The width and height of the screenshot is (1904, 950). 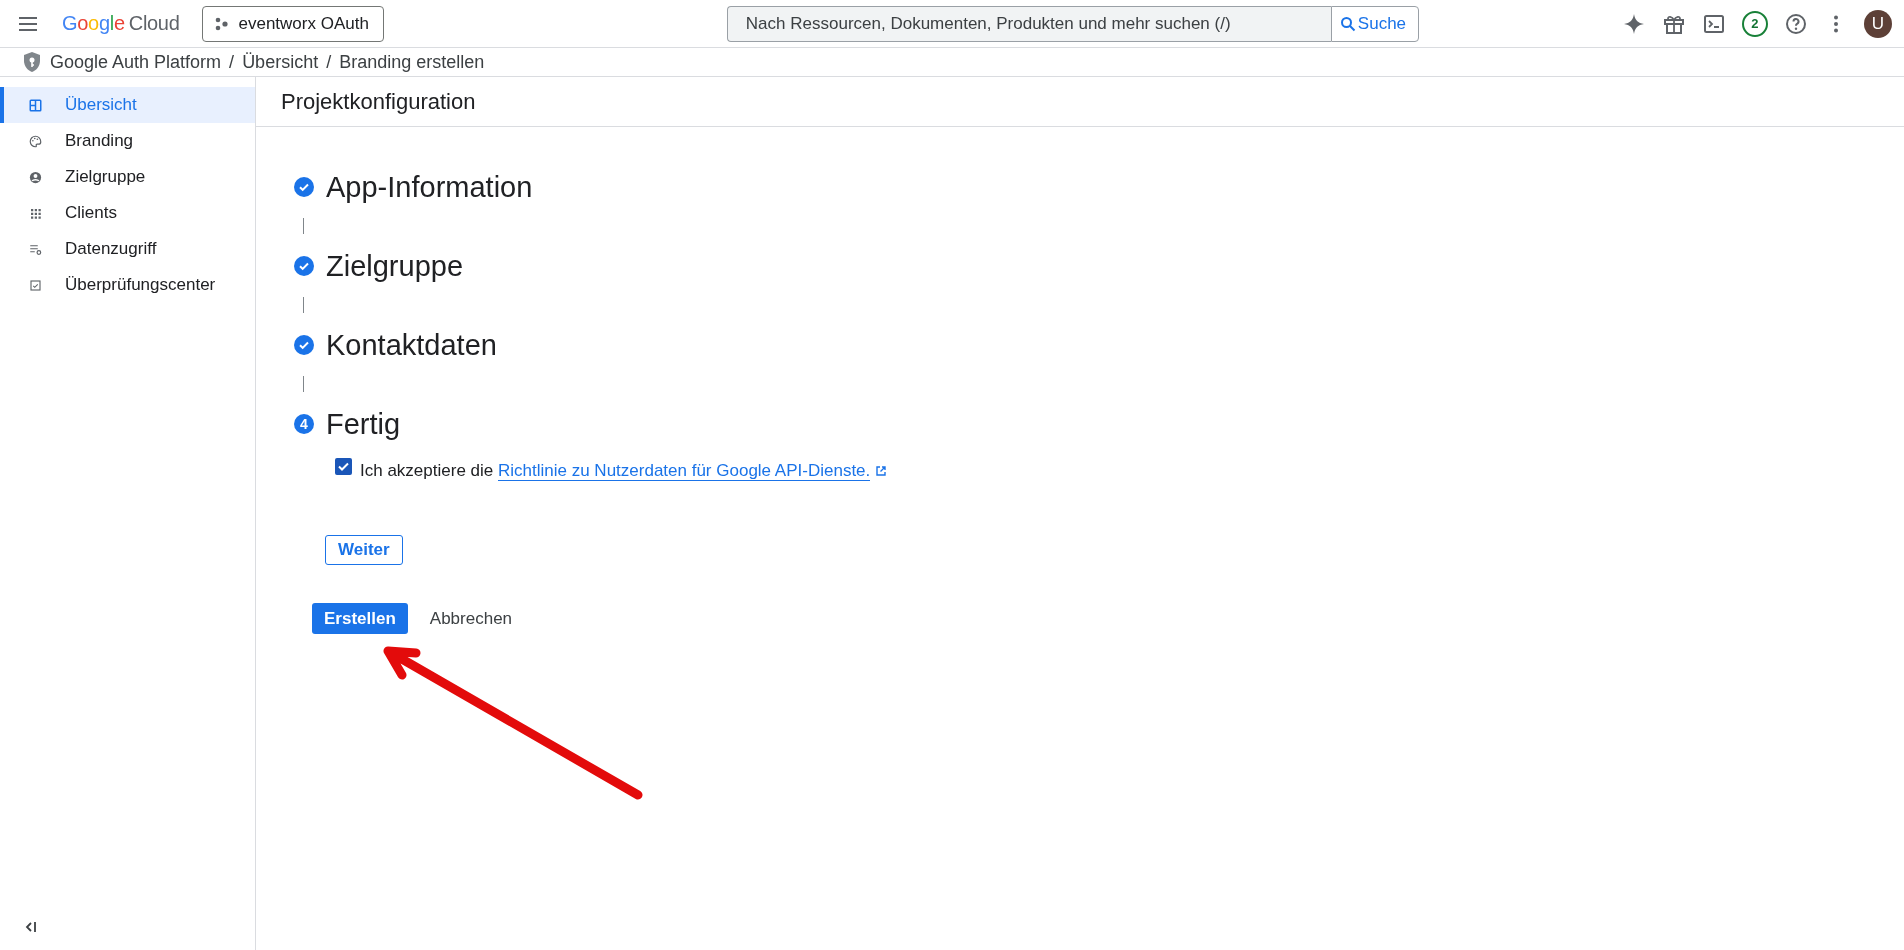 I want to click on checkbox-icon, so click(x=35, y=285).